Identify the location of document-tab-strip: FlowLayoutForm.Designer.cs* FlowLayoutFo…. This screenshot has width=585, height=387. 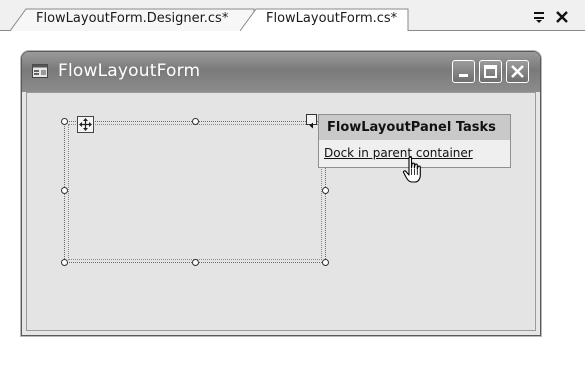
(292, 16).